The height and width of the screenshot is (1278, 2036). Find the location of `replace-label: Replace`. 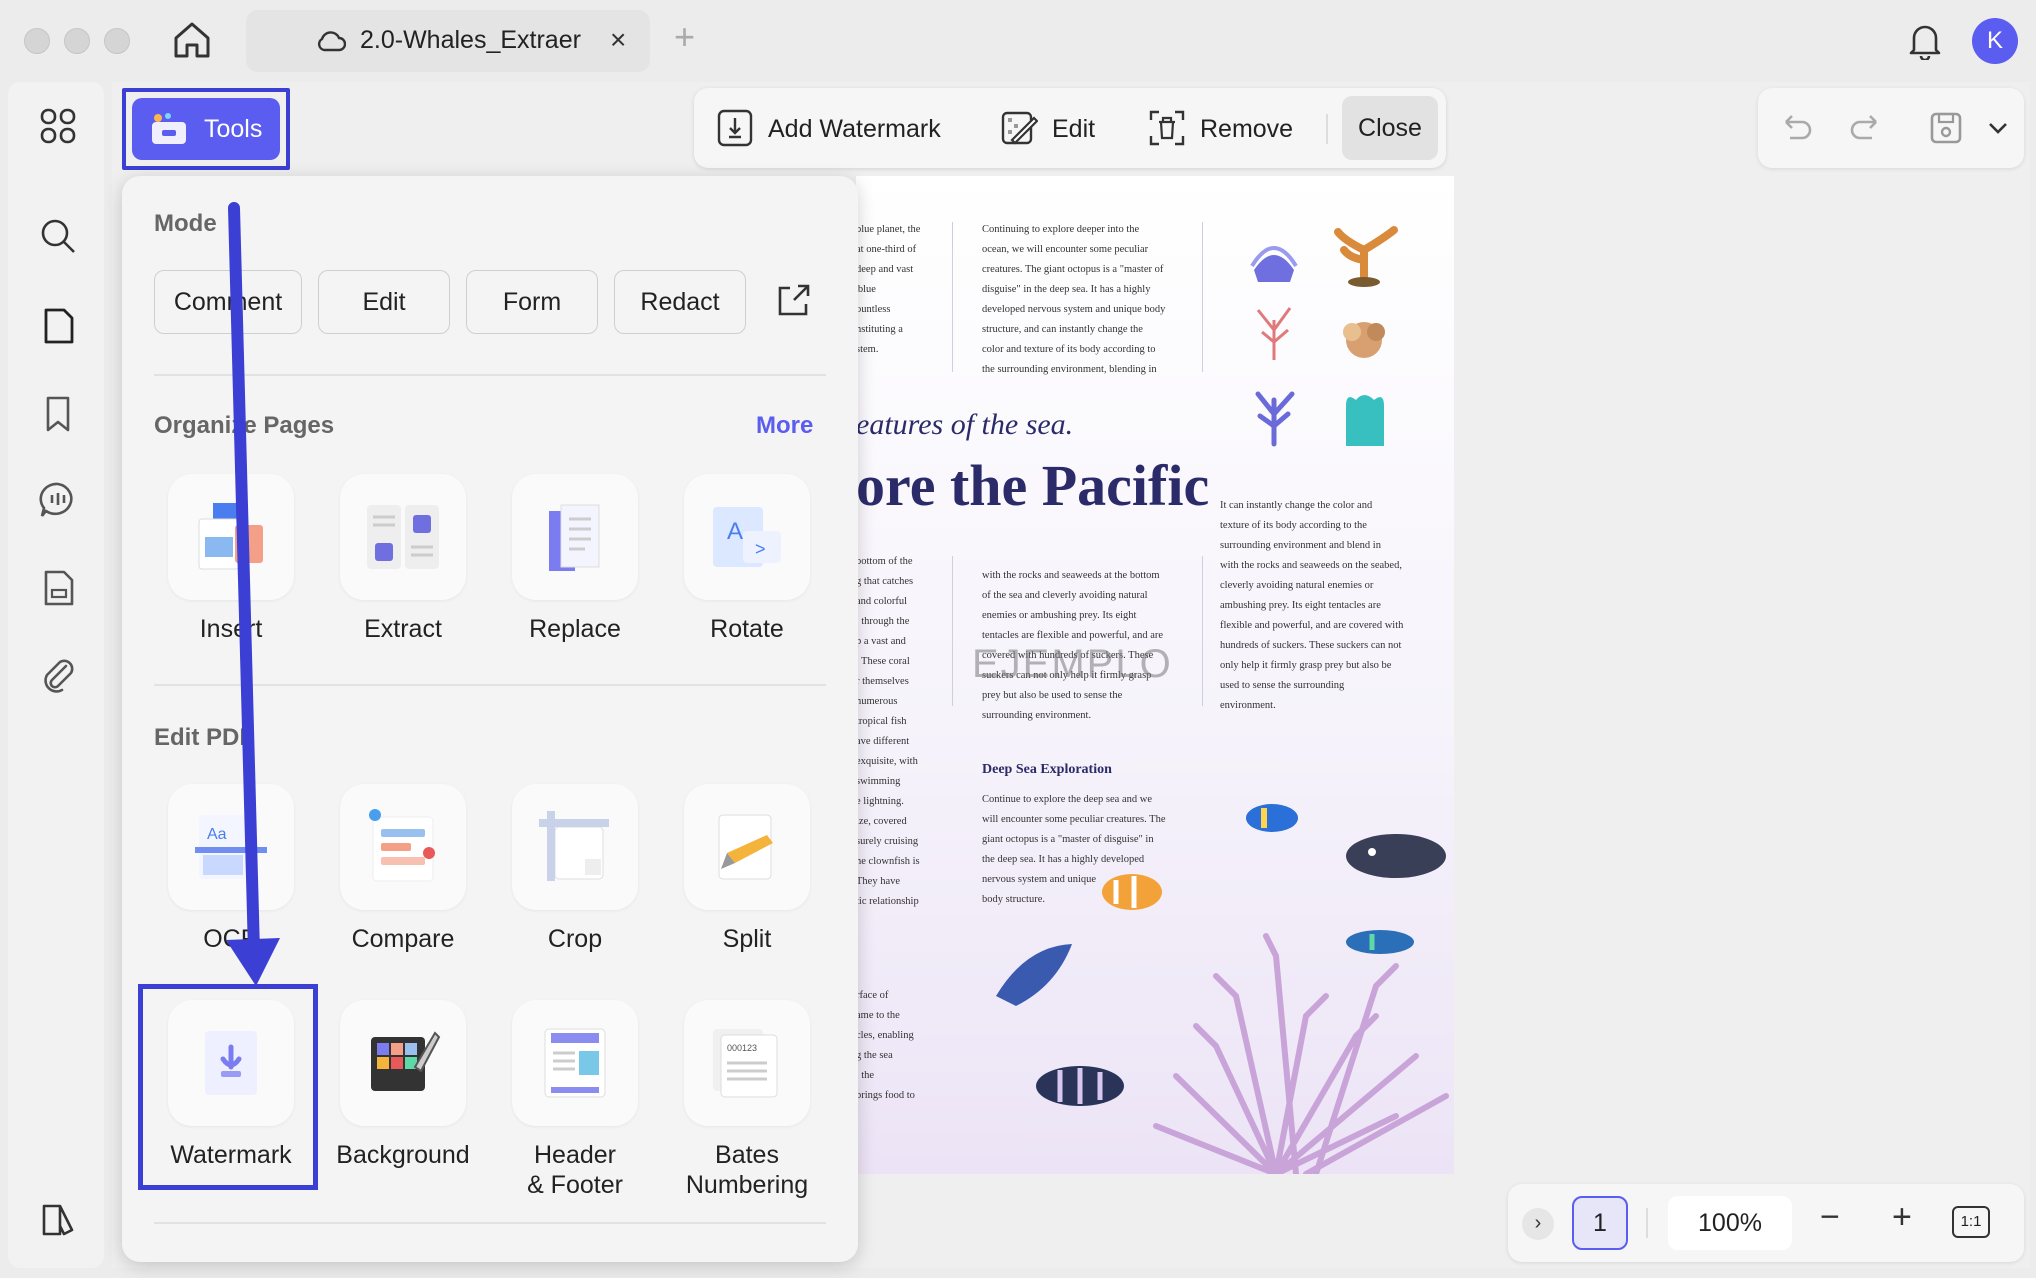

replace-label: Replace is located at coordinates (575, 629).